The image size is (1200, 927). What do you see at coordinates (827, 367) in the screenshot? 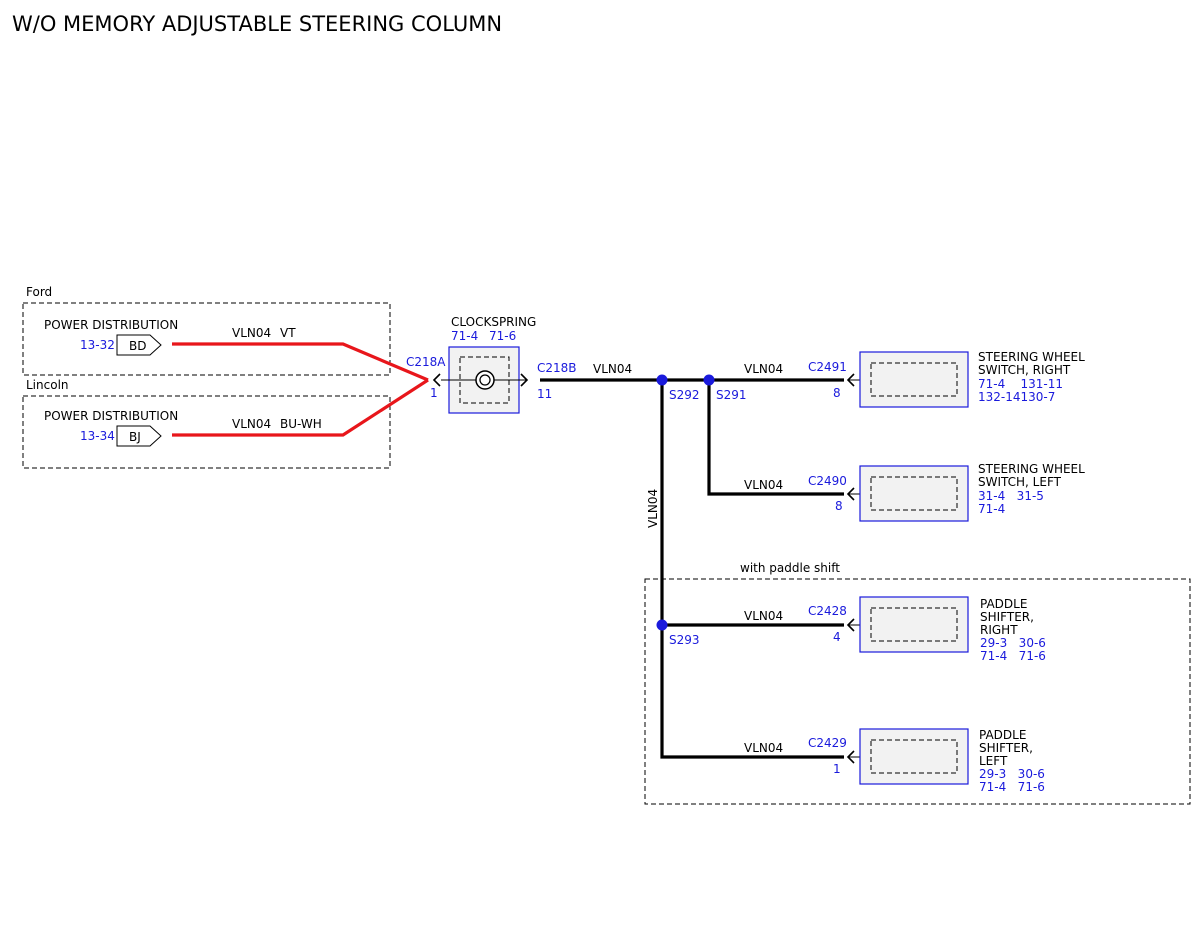
I see `component-connector: C2491` at bounding box center [827, 367].